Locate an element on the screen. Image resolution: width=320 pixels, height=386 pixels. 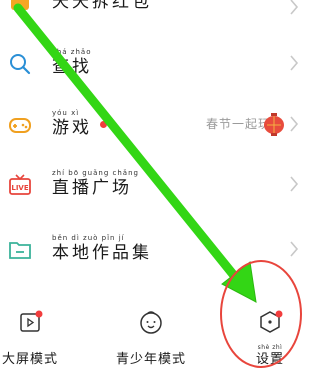
menu-item-label: chá zhǎo 查找 is located at coordinates (72, 62).